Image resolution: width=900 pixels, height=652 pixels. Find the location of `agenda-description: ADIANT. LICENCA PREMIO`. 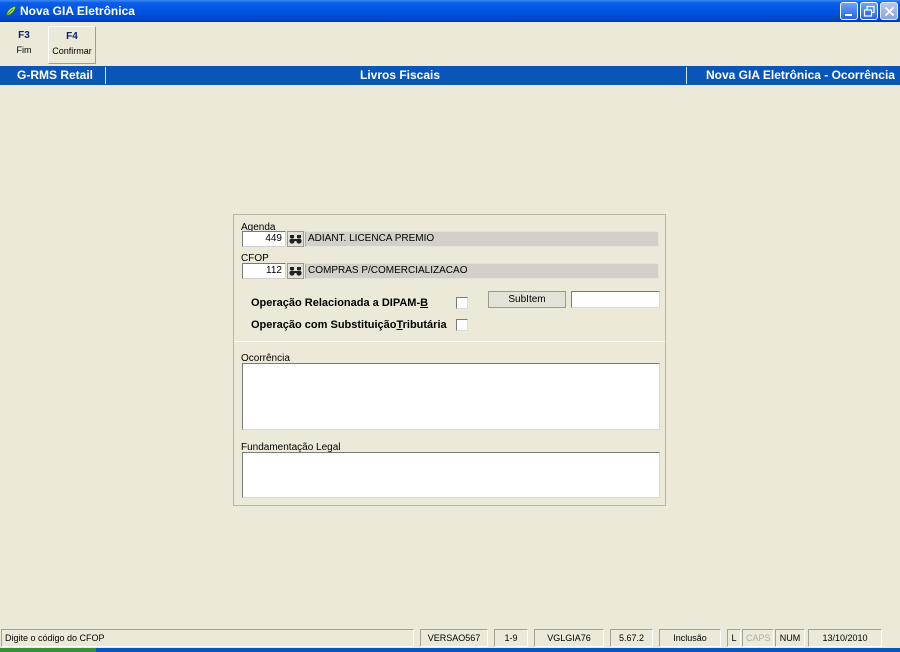

agenda-description: ADIANT. LICENCA PREMIO is located at coordinates (482, 239).